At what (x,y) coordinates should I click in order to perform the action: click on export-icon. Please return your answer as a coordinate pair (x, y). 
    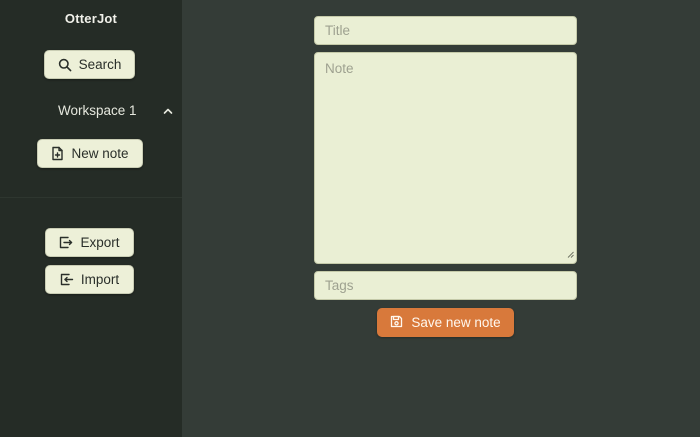
    Looking at the image, I should click on (66, 242).